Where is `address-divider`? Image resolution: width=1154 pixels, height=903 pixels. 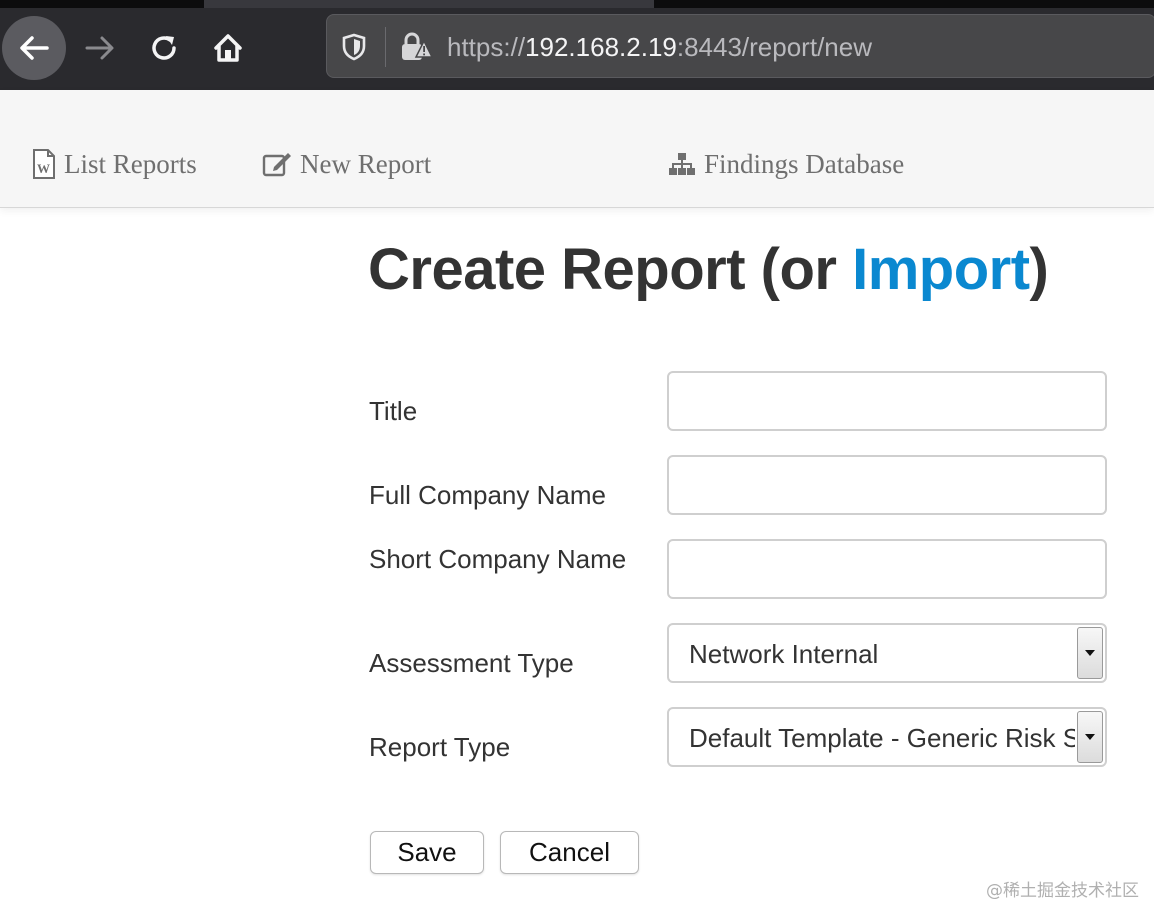
address-divider is located at coordinates (385, 47).